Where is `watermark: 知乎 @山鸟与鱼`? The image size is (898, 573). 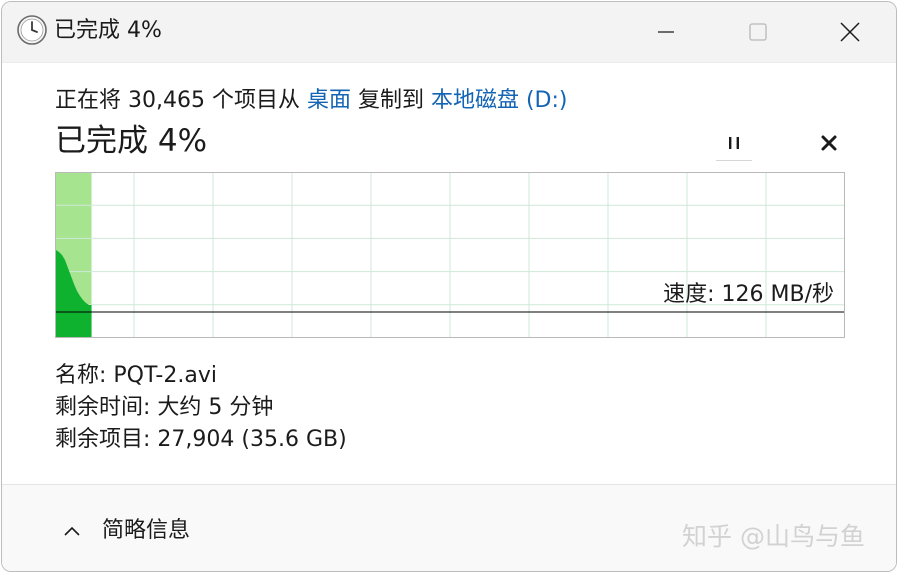
watermark: 知乎 @山鸟与鱼 is located at coordinates (773, 536).